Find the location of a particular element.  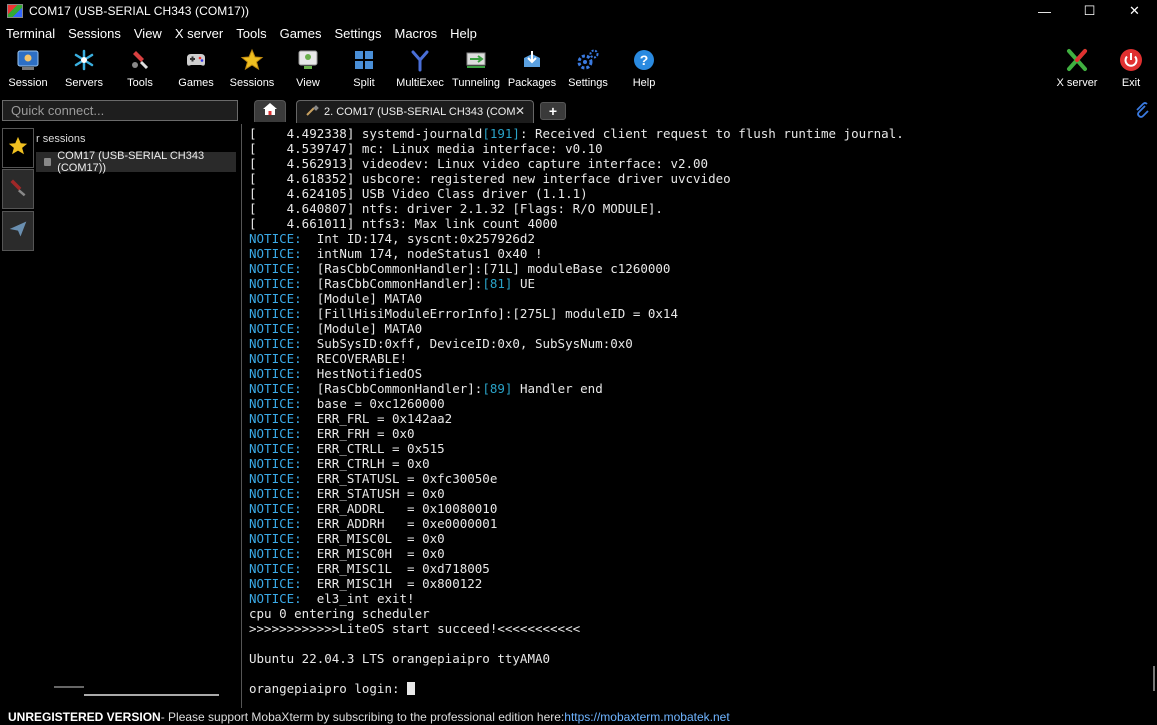

exit-label: Exit is located at coordinates (1131, 83).